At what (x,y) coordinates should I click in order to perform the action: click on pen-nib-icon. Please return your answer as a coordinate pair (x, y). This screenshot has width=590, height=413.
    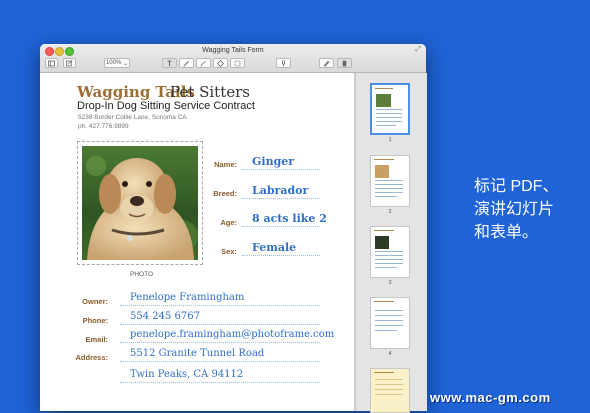
    Looking at the image, I should click on (326, 63).